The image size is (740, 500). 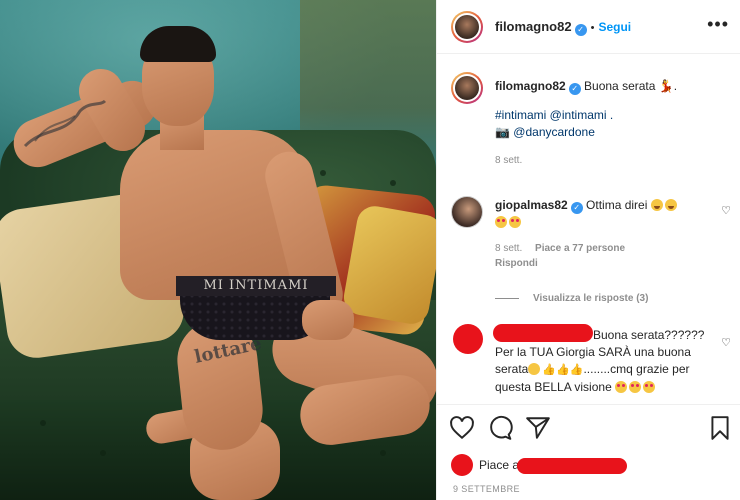 I want to click on comment-age: 8 sett., so click(x=509, y=248).